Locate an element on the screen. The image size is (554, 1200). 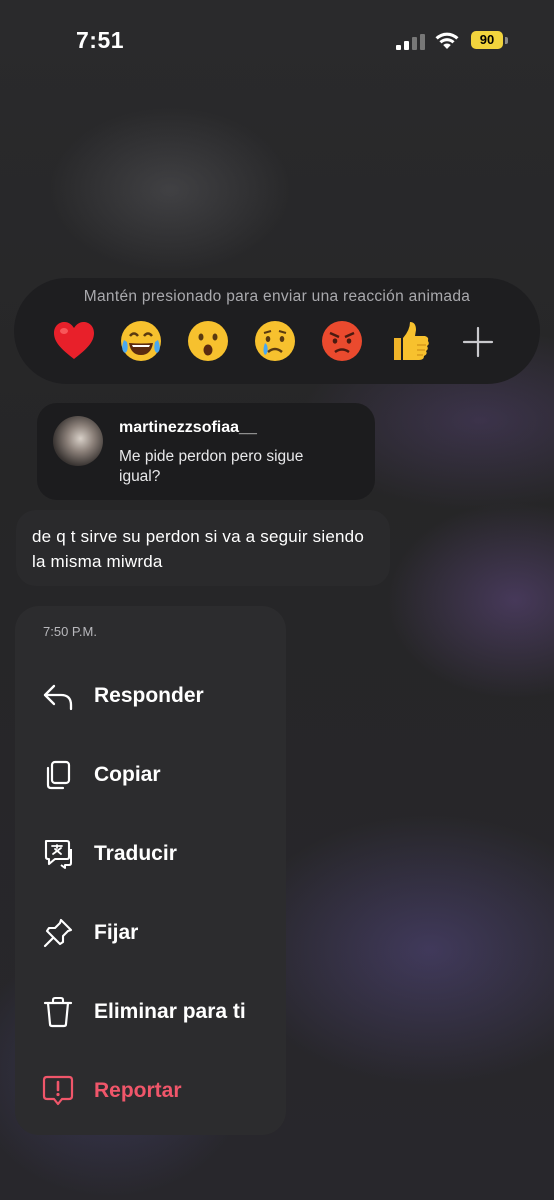
battery-indicator: 90 is located at coordinates (487, 40).